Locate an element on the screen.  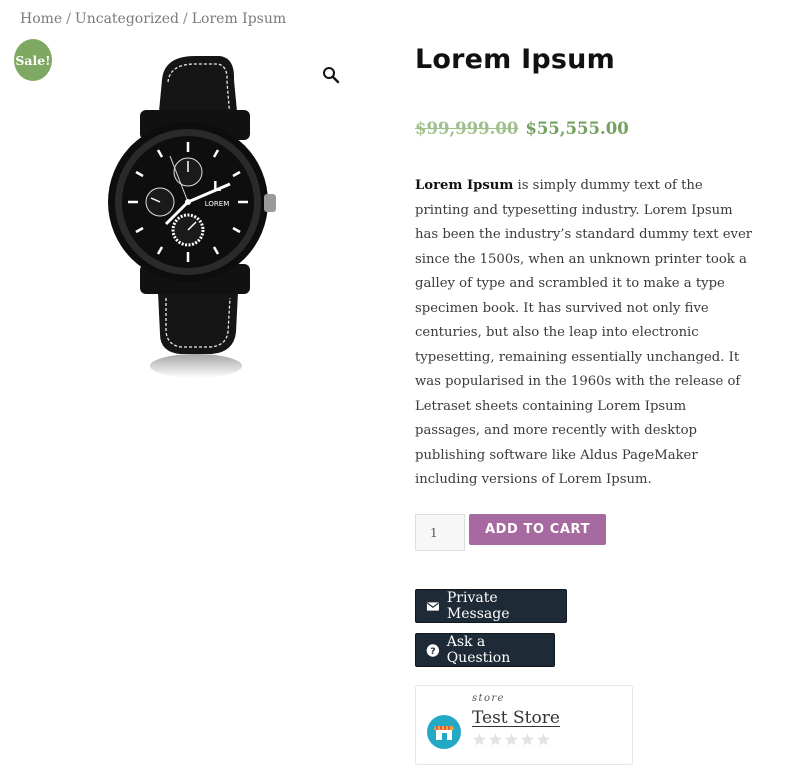
store-caption: store is located at coordinates (488, 698).